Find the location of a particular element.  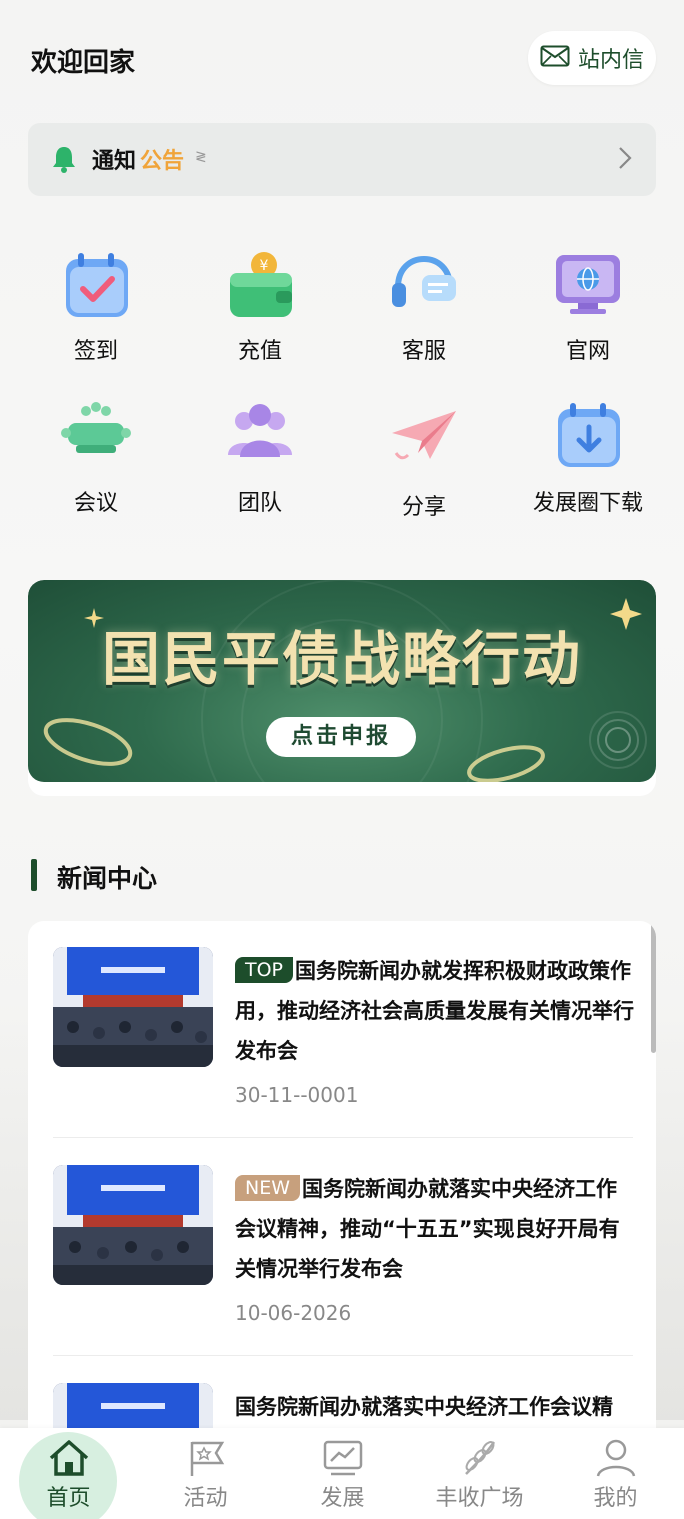

new-badge: NEW is located at coordinates (268, 1188).